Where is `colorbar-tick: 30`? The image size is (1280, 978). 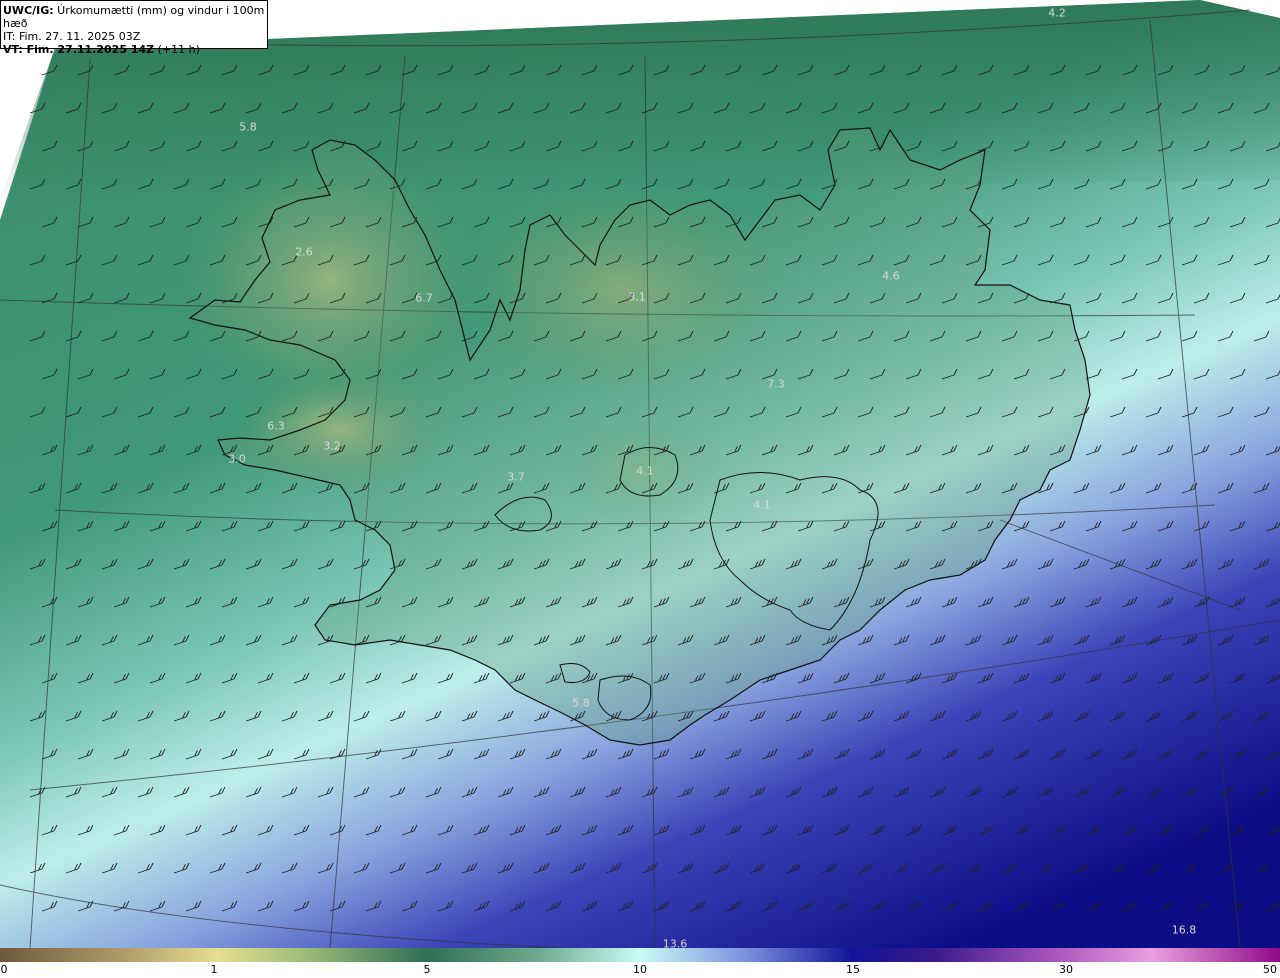 colorbar-tick: 30 is located at coordinates (1066, 969).